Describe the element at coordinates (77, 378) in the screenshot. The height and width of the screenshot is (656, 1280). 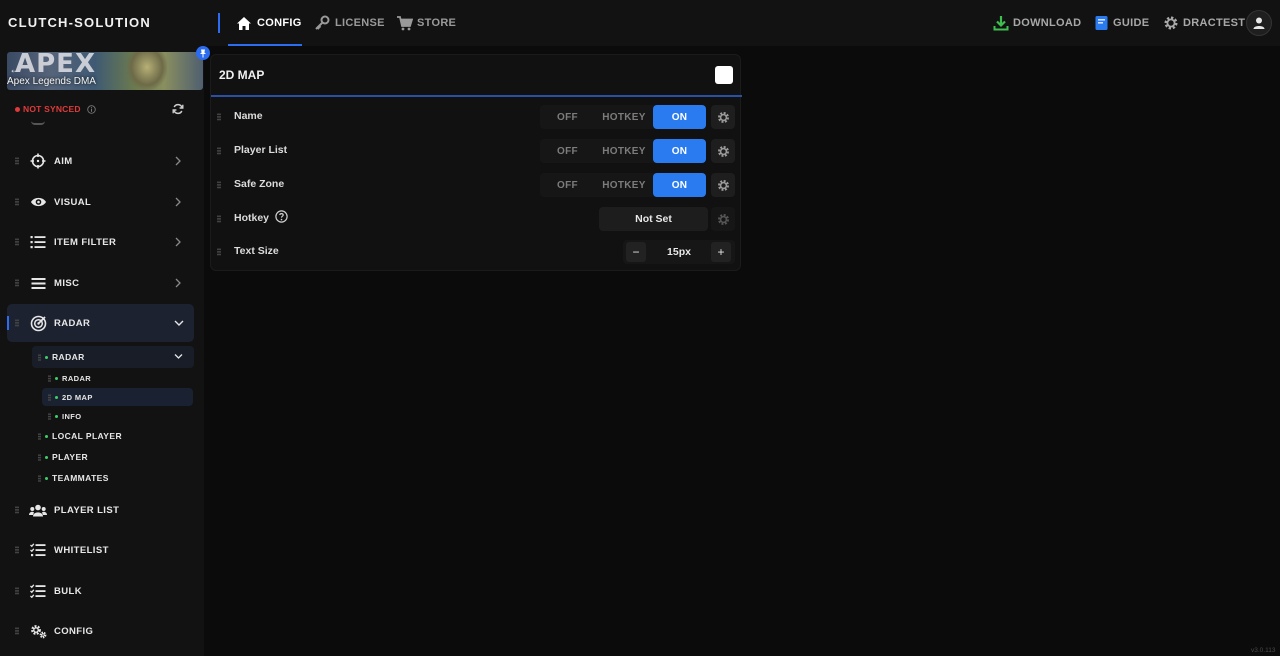
I see `subitem-label: RADAR` at that location.